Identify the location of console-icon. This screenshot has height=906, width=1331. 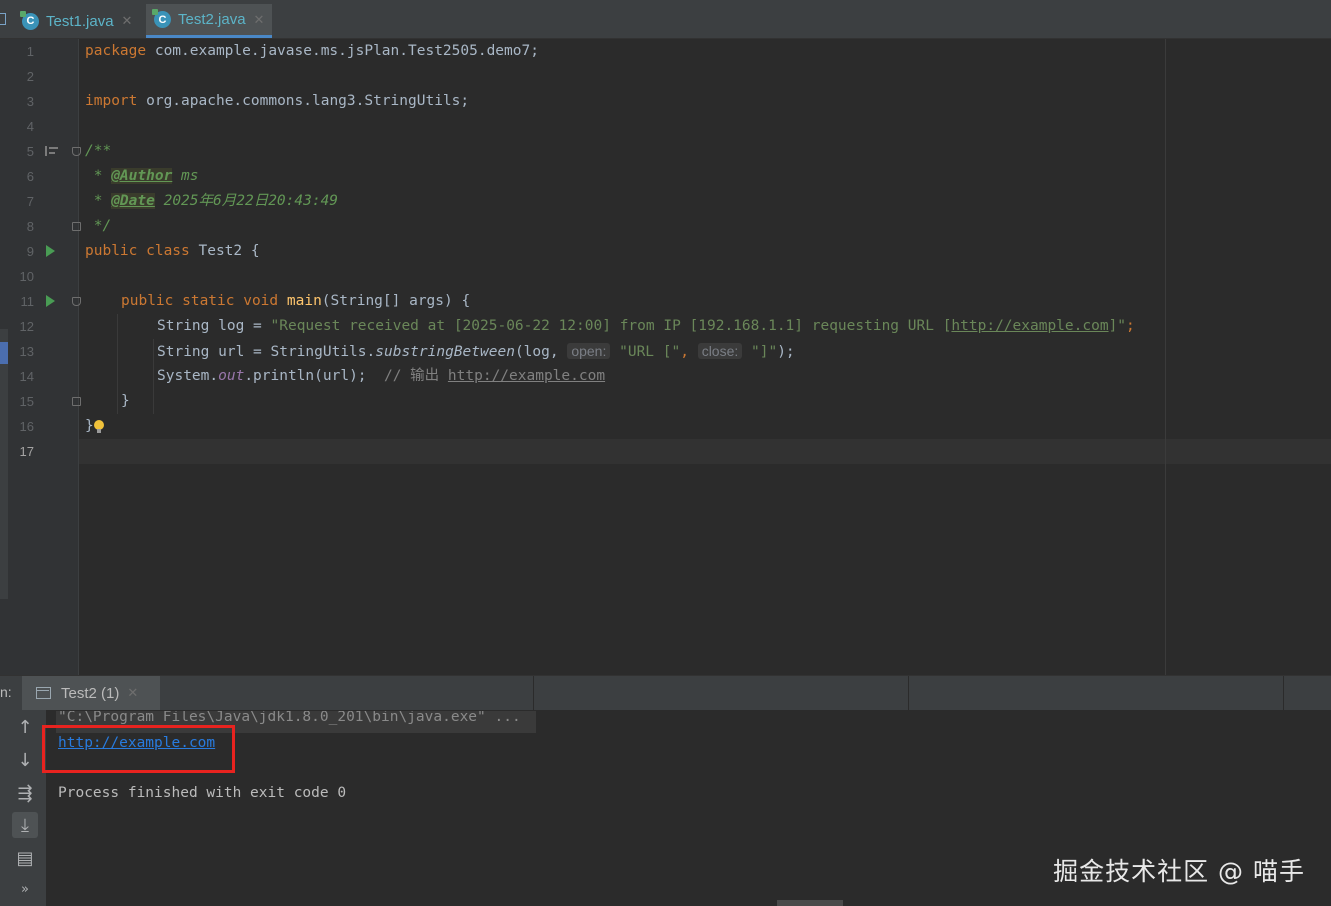
(43, 693).